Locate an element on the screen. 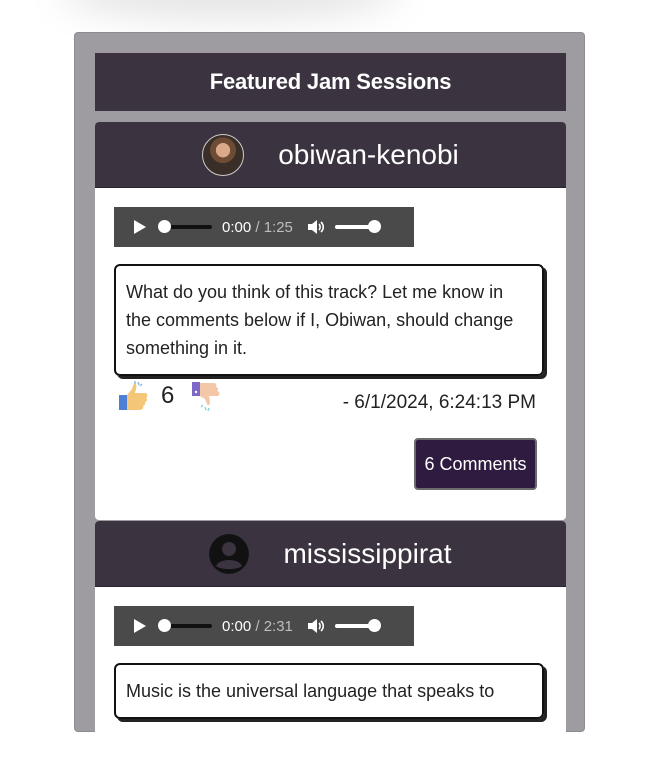  comments-button: 6 Comments is located at coordinates (475, 464).